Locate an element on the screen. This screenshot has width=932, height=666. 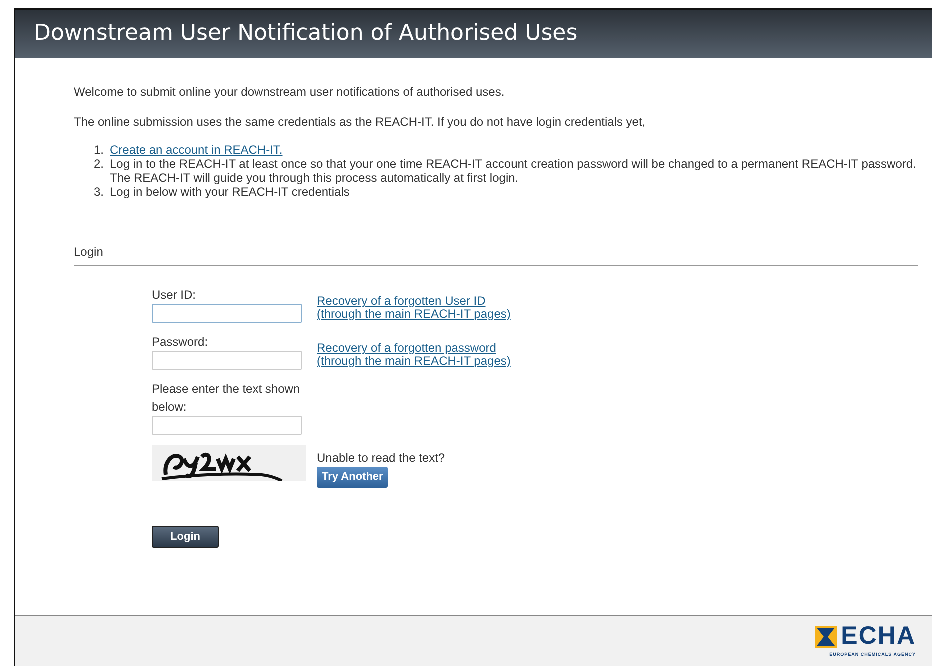
logo-text: ECHA is located at coordinates (878, 637).